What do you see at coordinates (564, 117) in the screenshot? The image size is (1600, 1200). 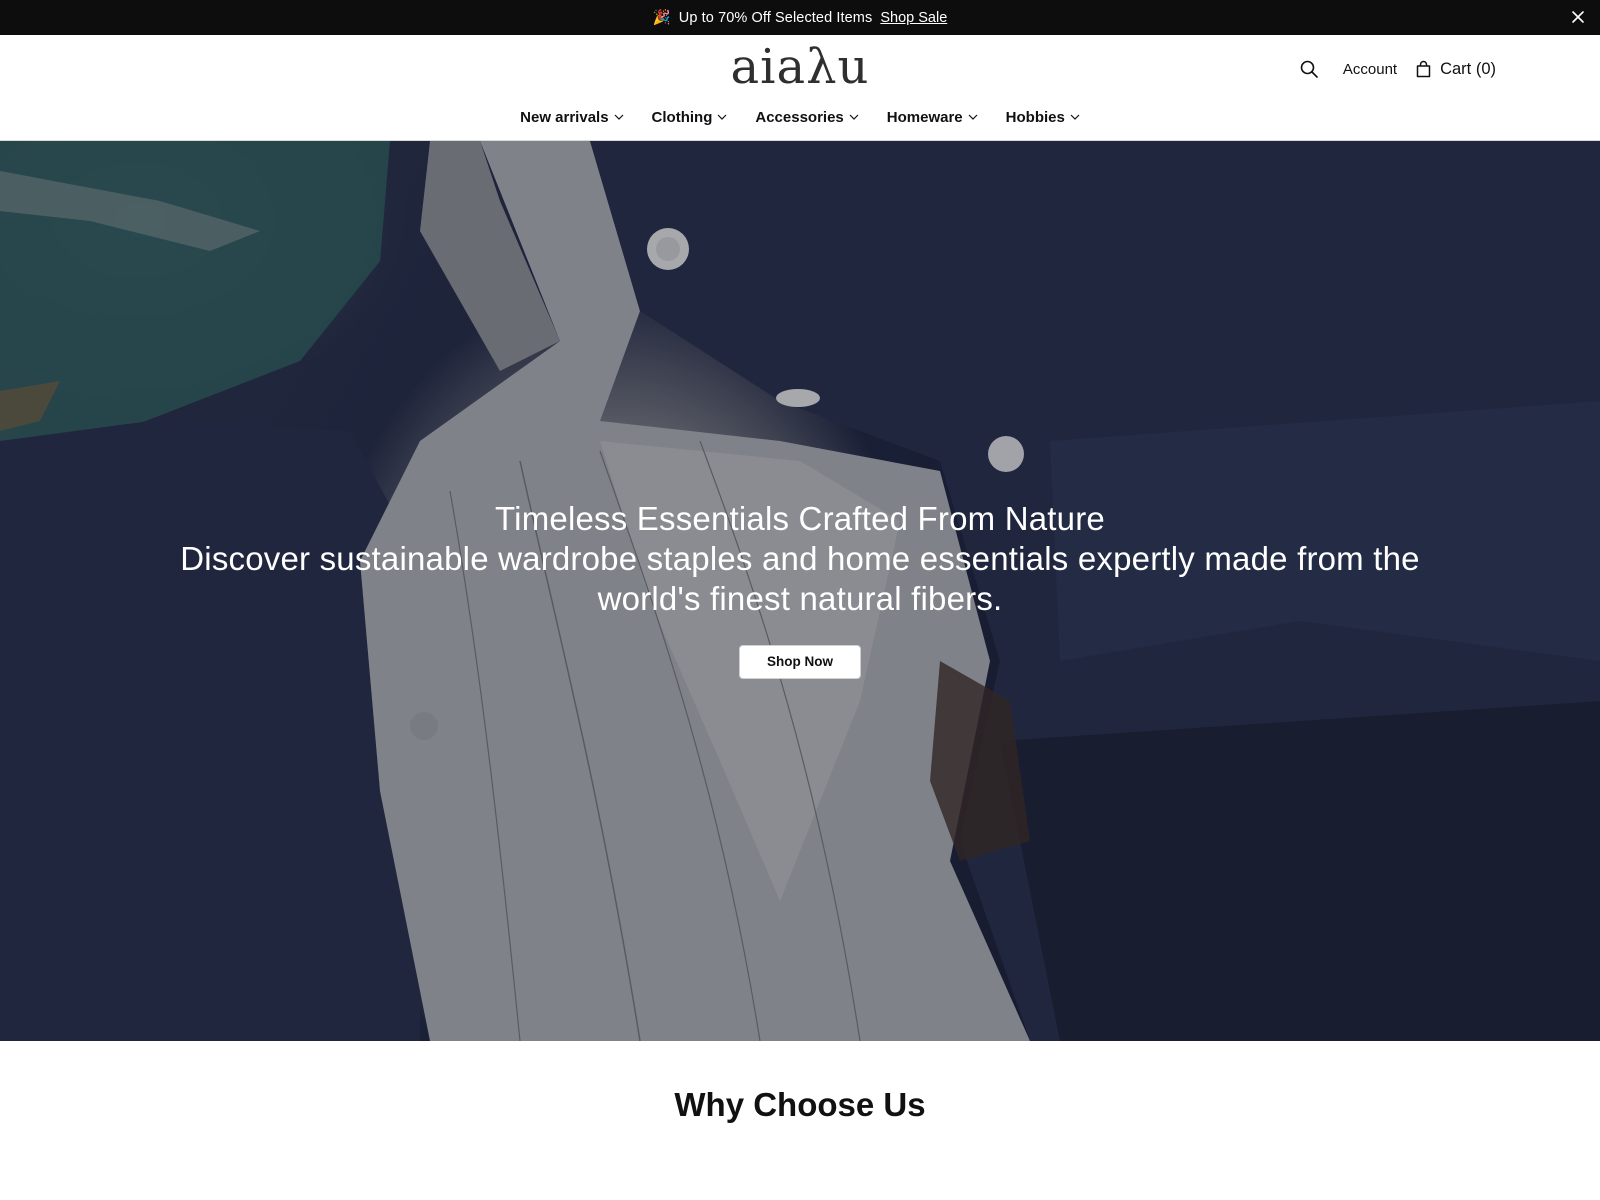 I see `nav-item-label: New arrivals` at bounding box center [564, 117].